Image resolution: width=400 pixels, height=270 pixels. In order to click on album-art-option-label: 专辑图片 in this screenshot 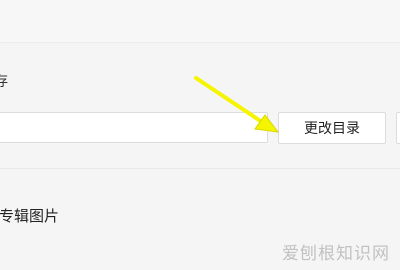, I will do `click(30, 216)`.